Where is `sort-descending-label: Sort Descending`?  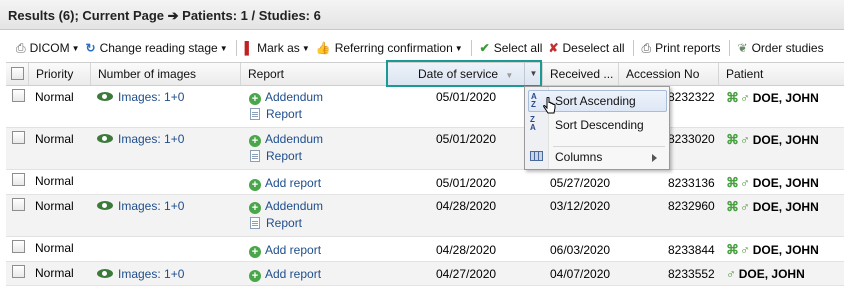
sort-descending-label: Sort Descending is located at coordinates (599, 125).